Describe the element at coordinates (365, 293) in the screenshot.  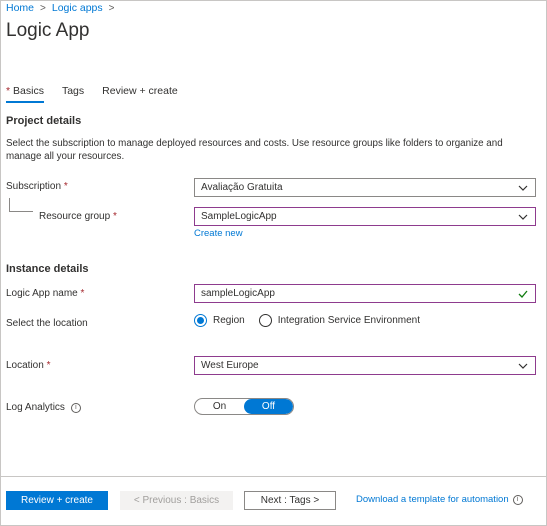
I see `logic-app-name-input: sampleLogicApp` at that location.